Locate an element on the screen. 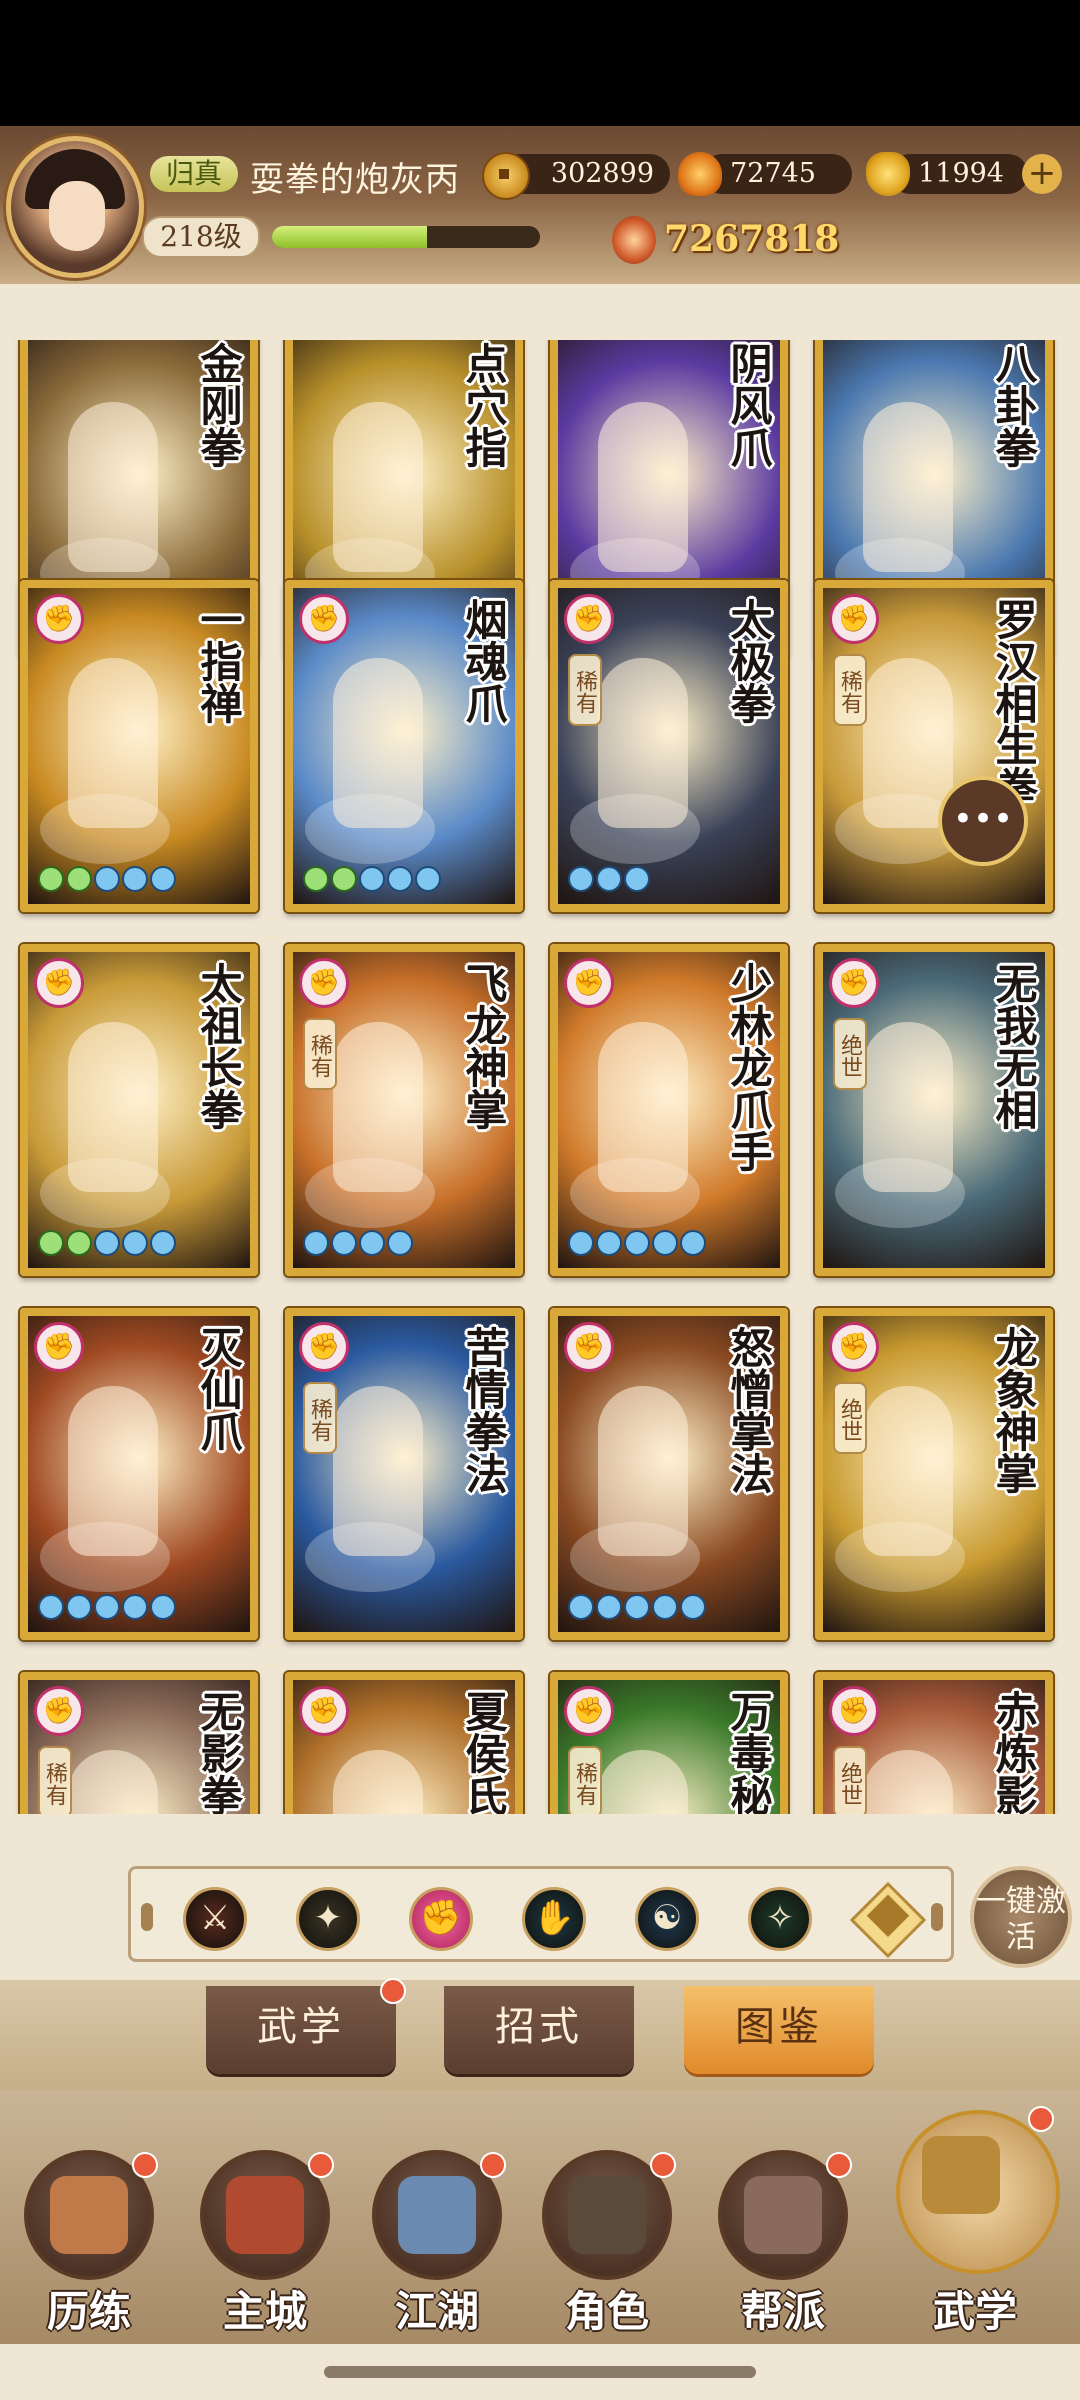 The width and height of the screenshot is (1080, 2400). nav-item-3: 江湖 is located at coordinates (437, 2223).